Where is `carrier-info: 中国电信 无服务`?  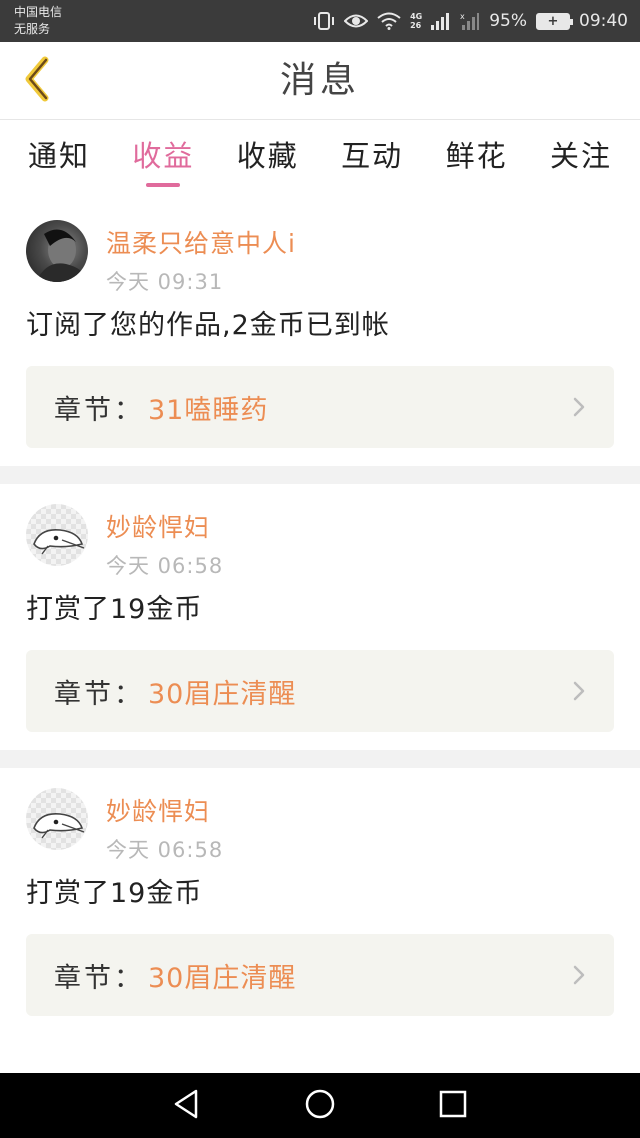 carrier-info: 中国电信 无服务 is located at coordinates (38, 21).